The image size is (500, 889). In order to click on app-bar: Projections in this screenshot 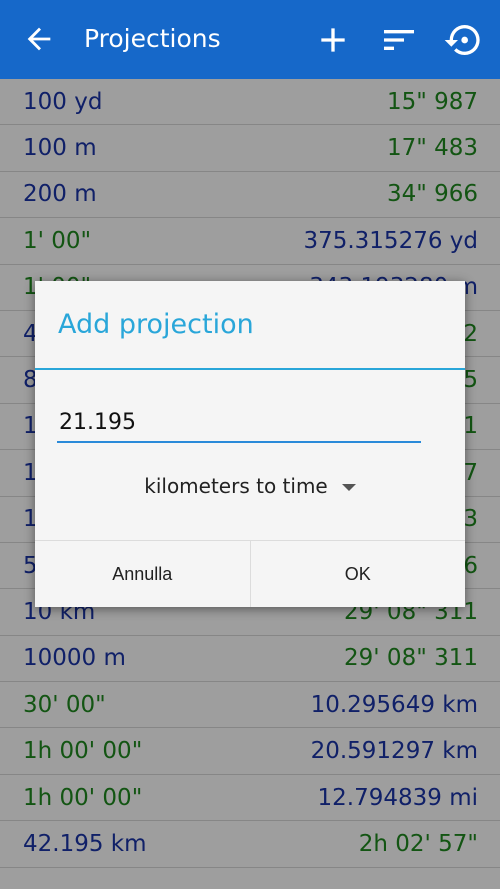, I will do `click(250, 39)`.